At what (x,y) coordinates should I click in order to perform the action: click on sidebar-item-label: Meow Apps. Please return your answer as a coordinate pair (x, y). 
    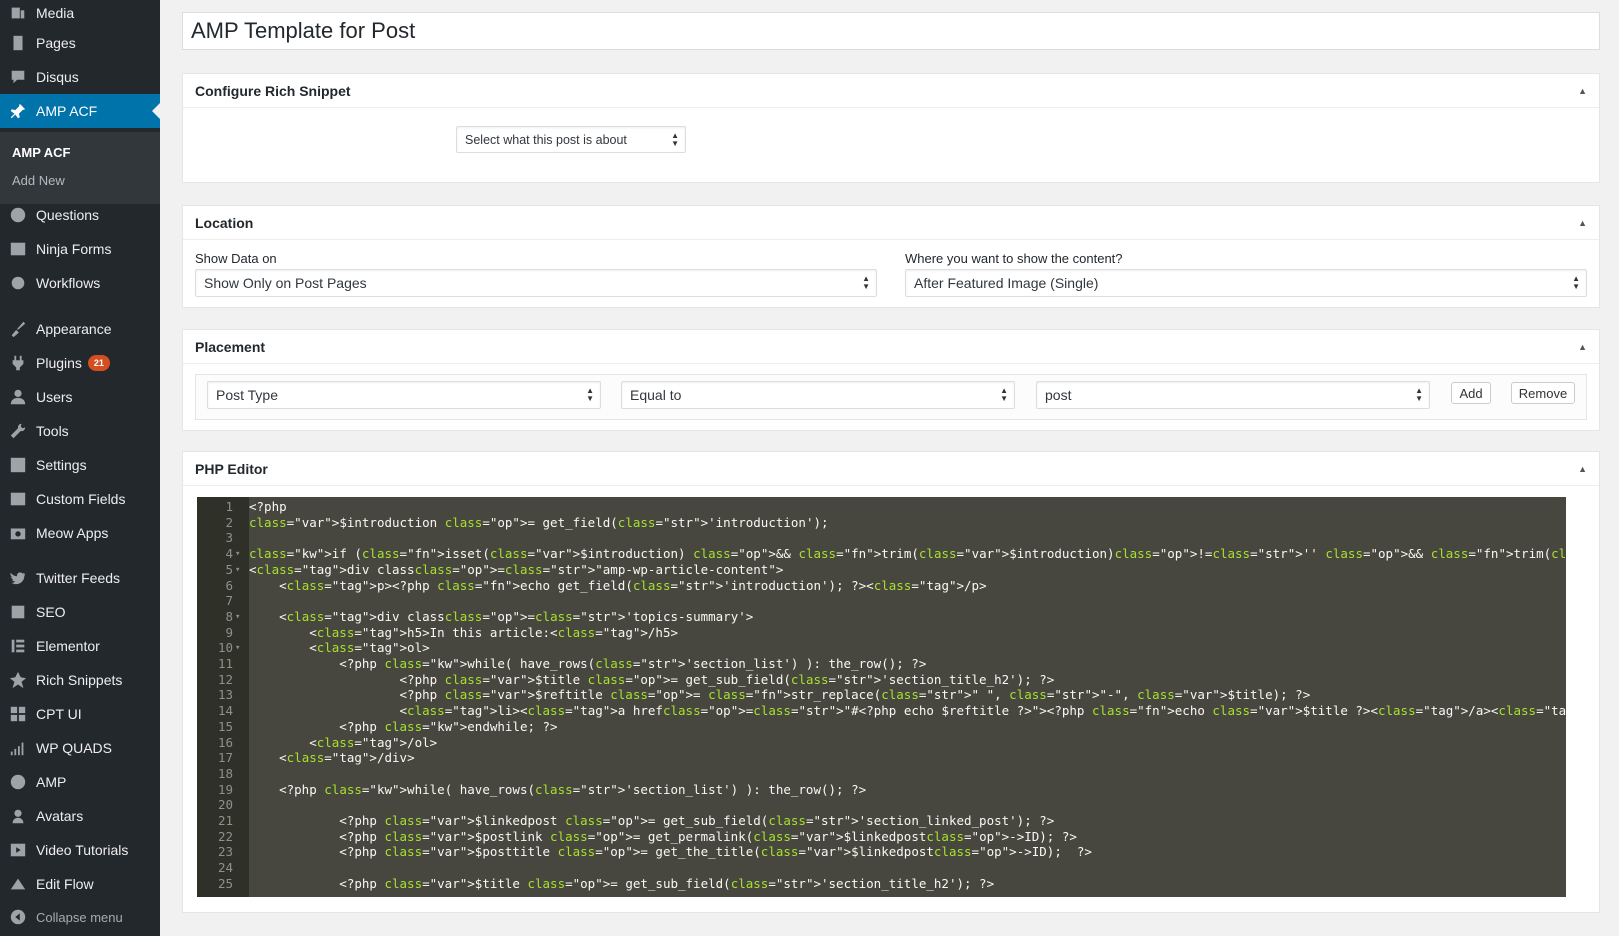
    Looking at the image, I should click on (72, 533).